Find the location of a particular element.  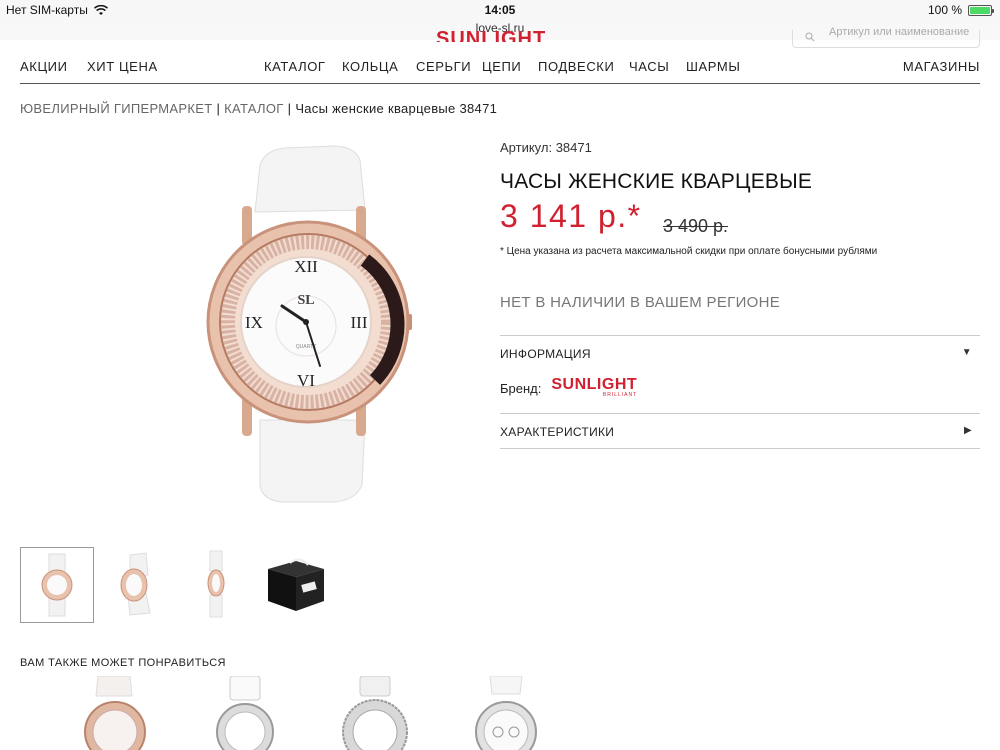

nav-item-hit-price: ХИТ ЦЕНА is located at coordinates (122, 66).